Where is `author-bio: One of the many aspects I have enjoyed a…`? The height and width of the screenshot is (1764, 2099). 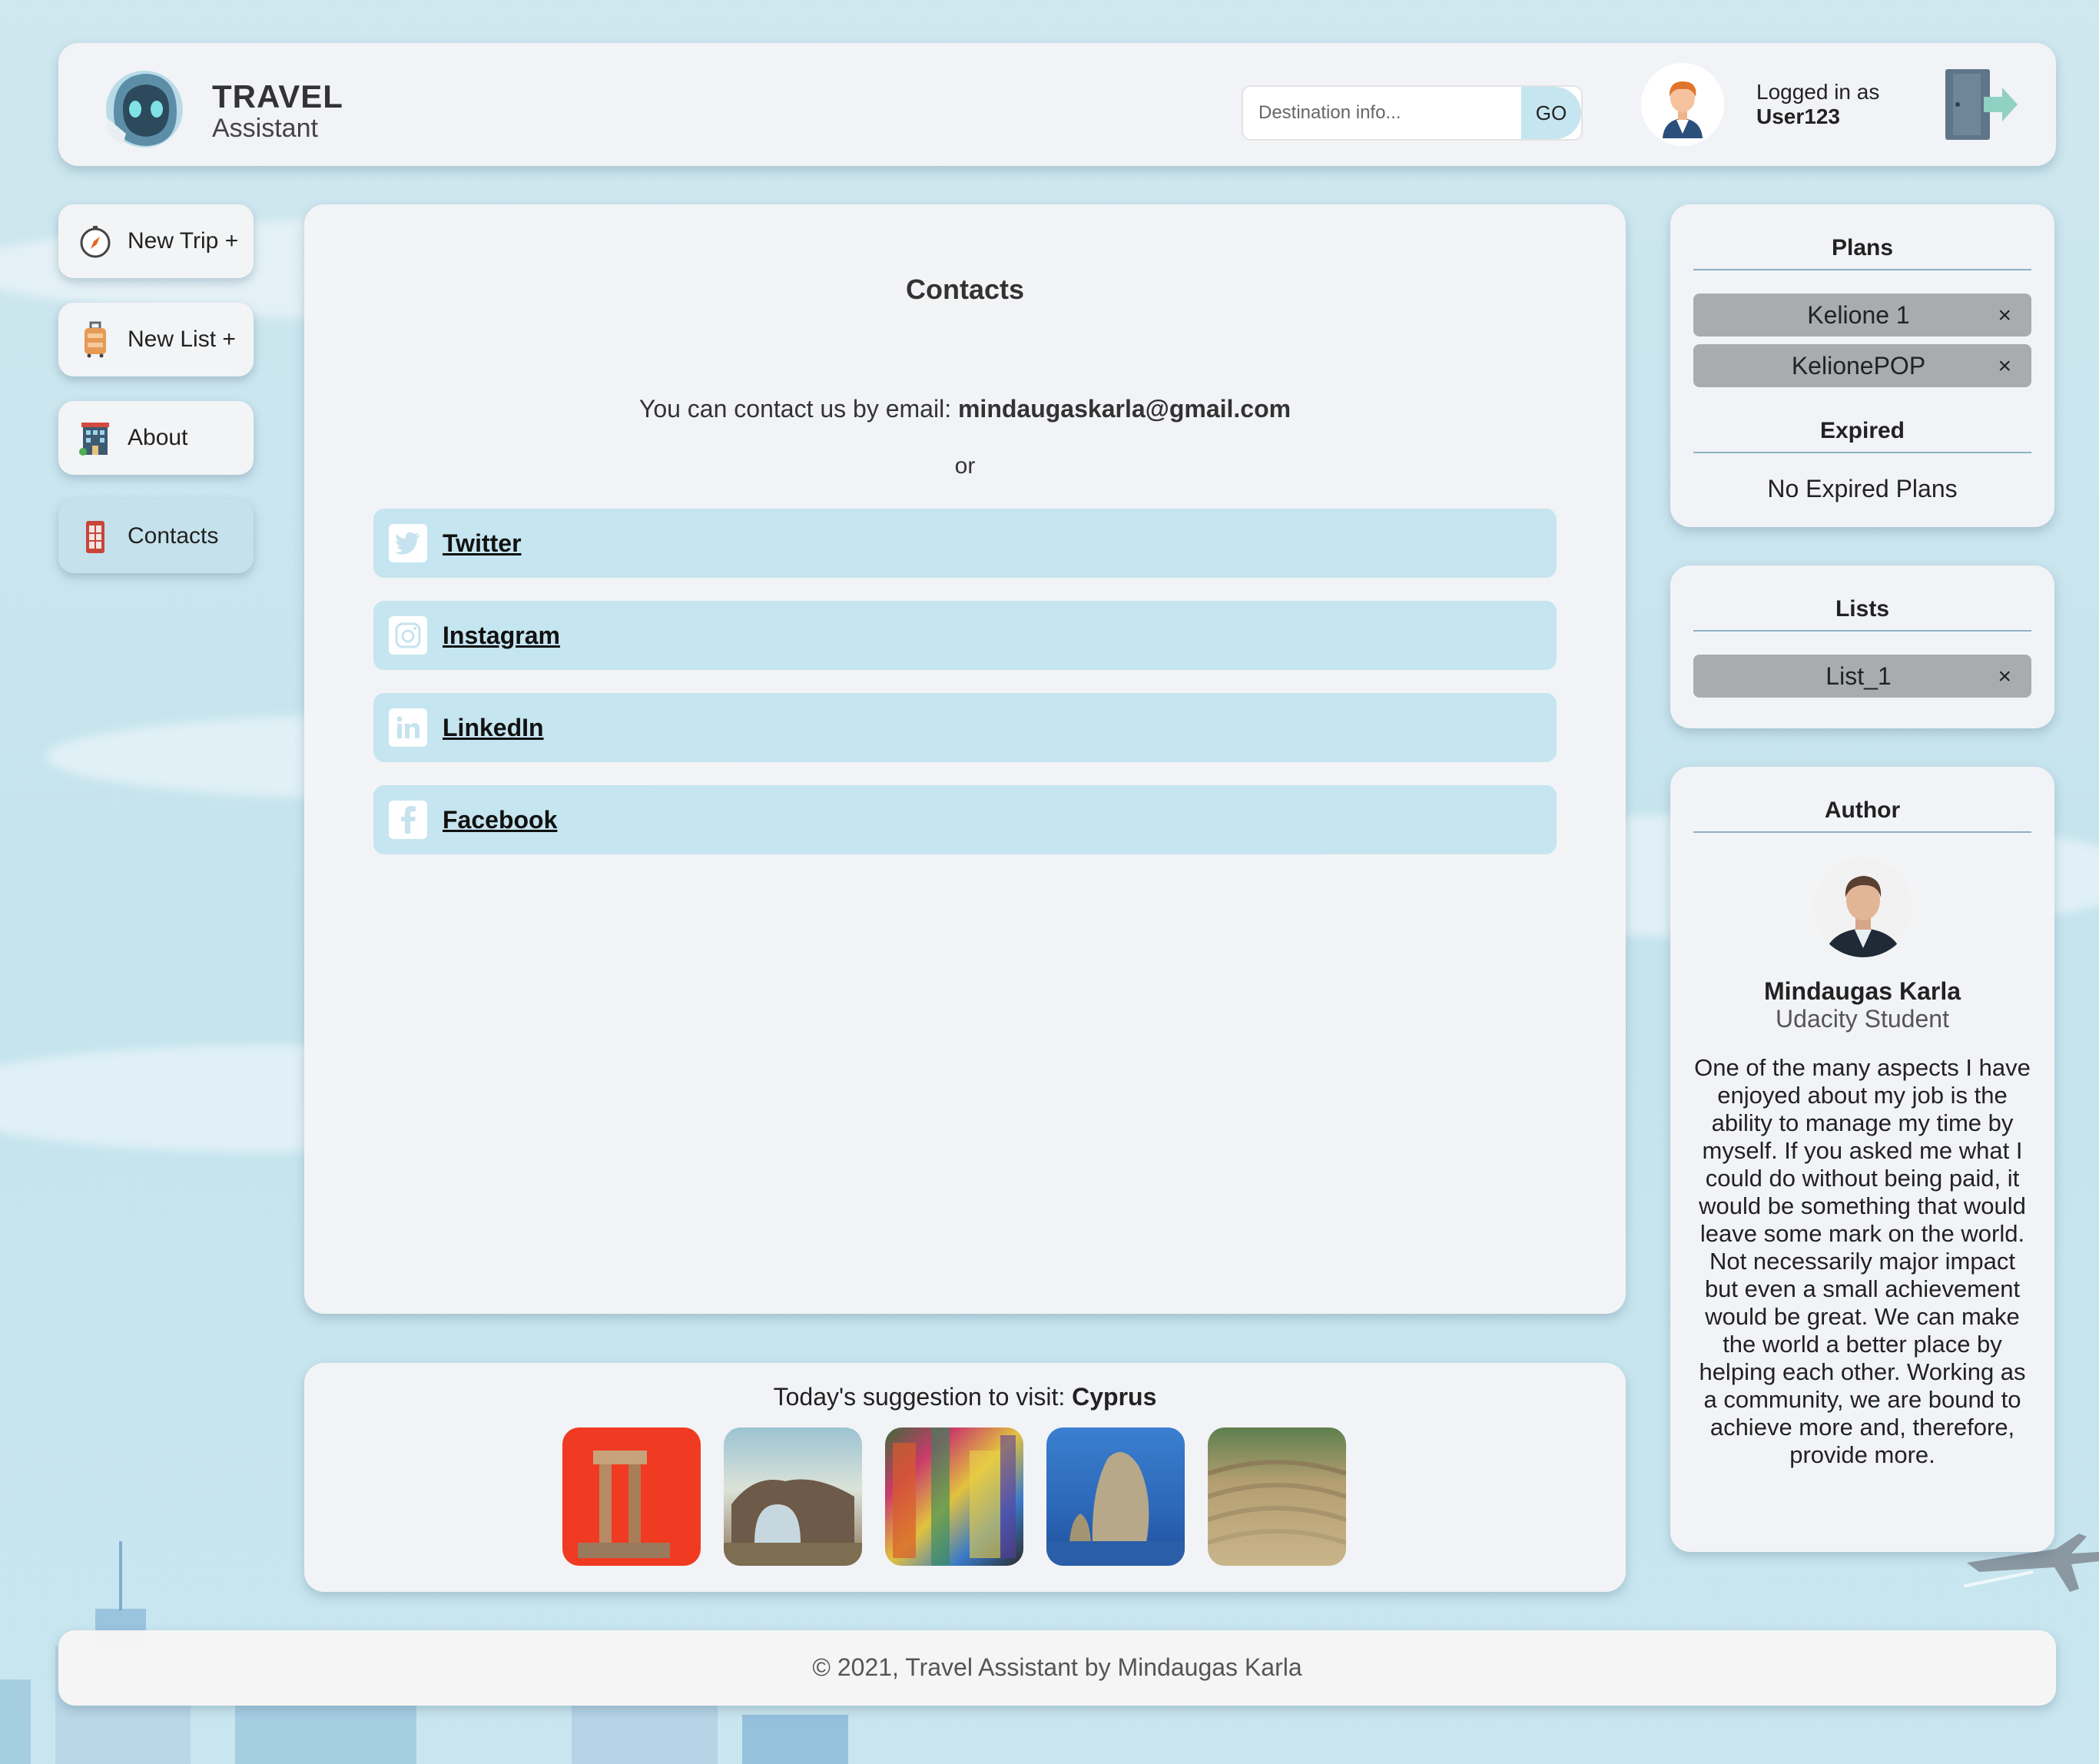
author-bio: One of the many aspects I have enjoyed a… is located at coordinates (1862, 1261).